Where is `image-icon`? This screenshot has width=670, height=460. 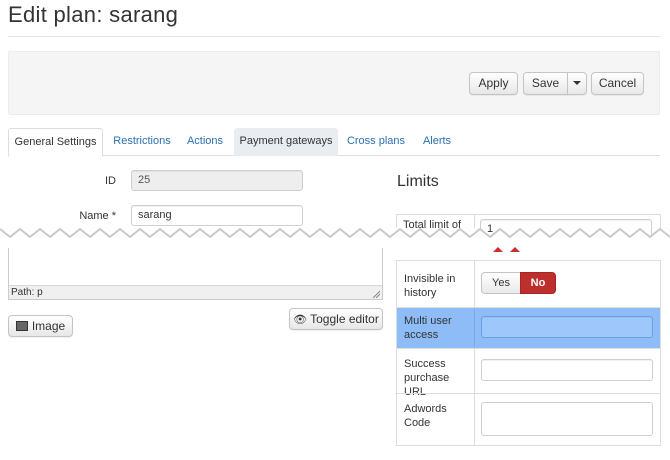 image-icon is located at coordinates (21, 325).